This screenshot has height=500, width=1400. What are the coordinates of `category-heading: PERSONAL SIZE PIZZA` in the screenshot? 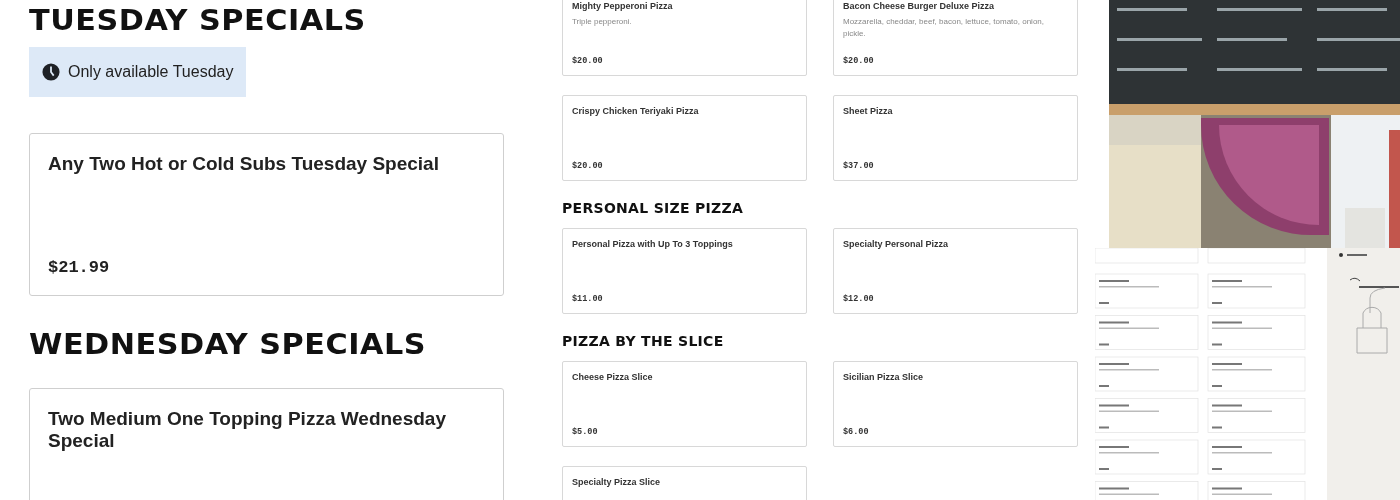 It's located at (653, 208).